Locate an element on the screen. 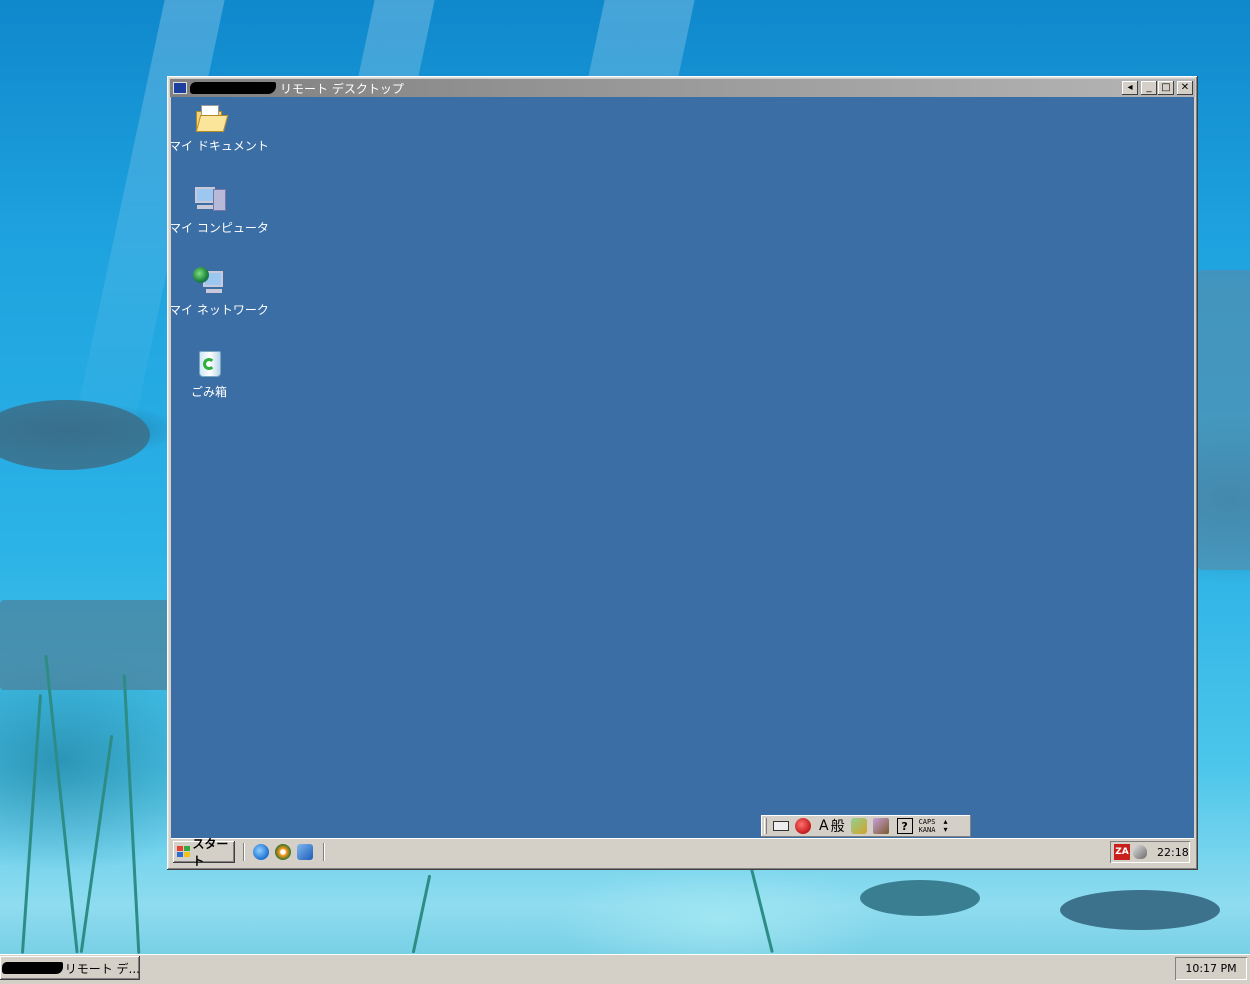 This screenshot has width=1250, height=984. remote-clock: 22:18 is located at coordinates (1173, 852).